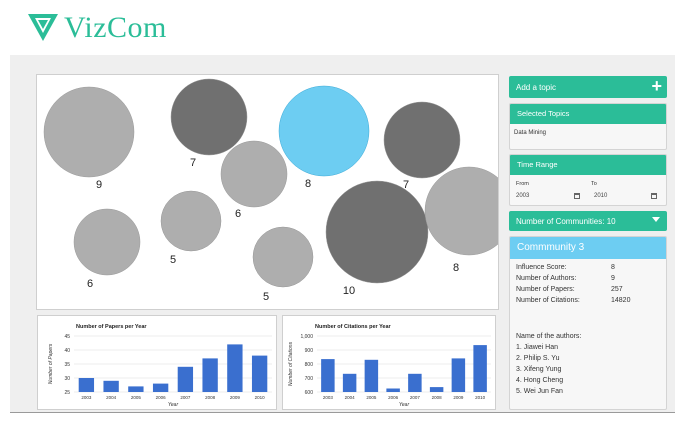  Describe the element at coordinates (539, 391) in the screenshot. I see `author-item: 5. Wei Jun Fan` at that location.